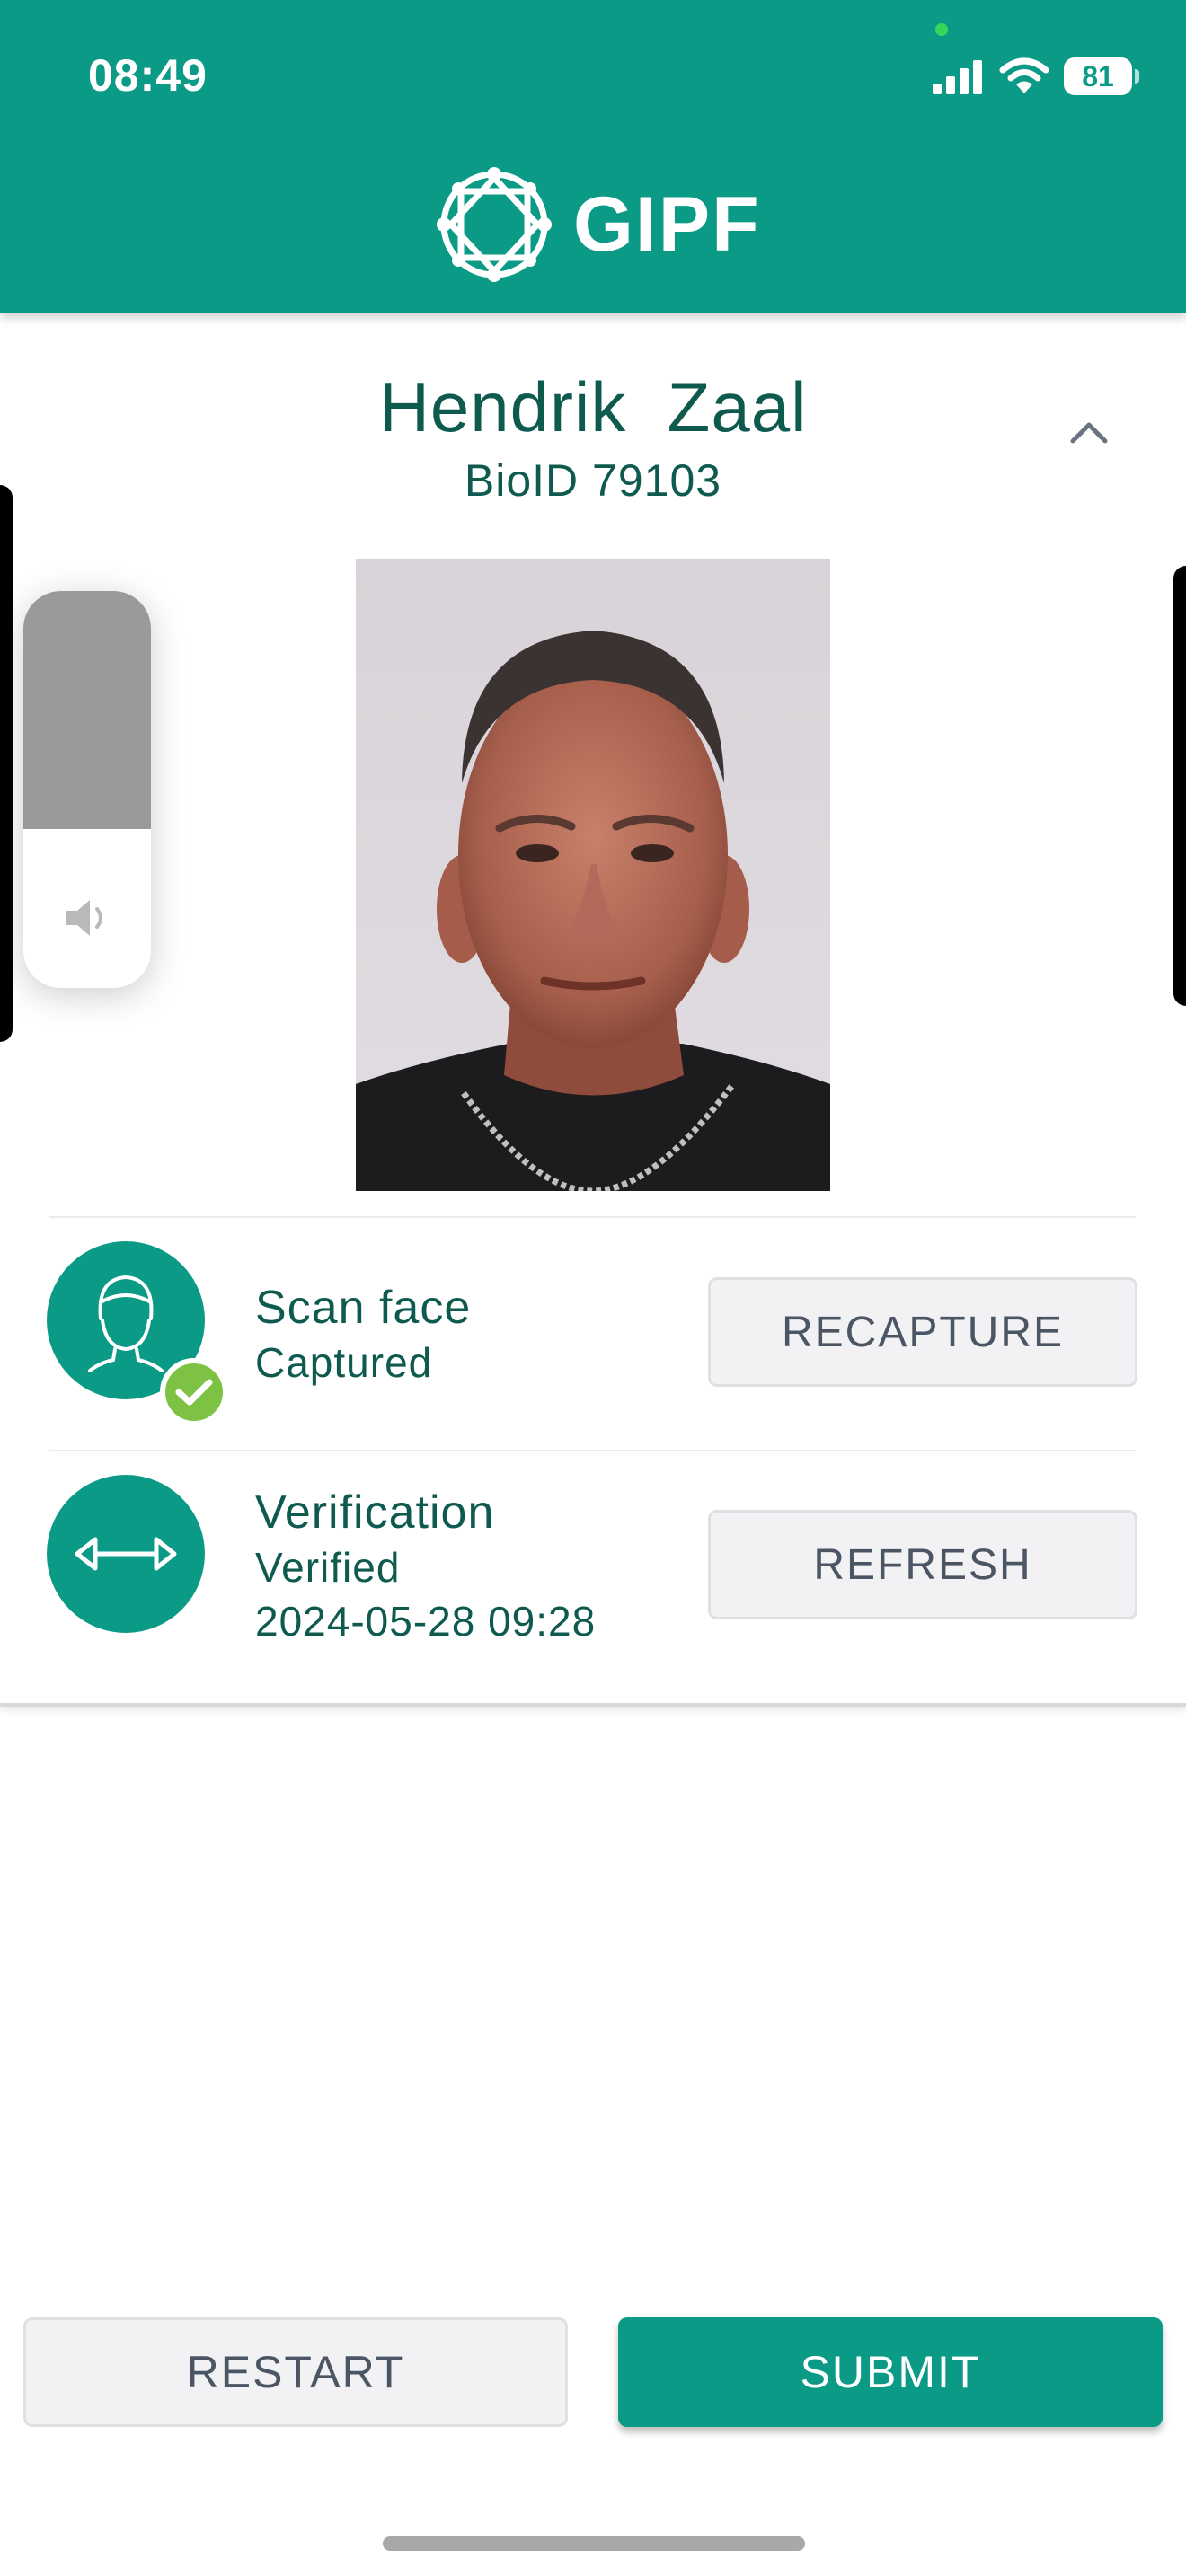  I want to click on face-outline-icon, so click(126, 1323).